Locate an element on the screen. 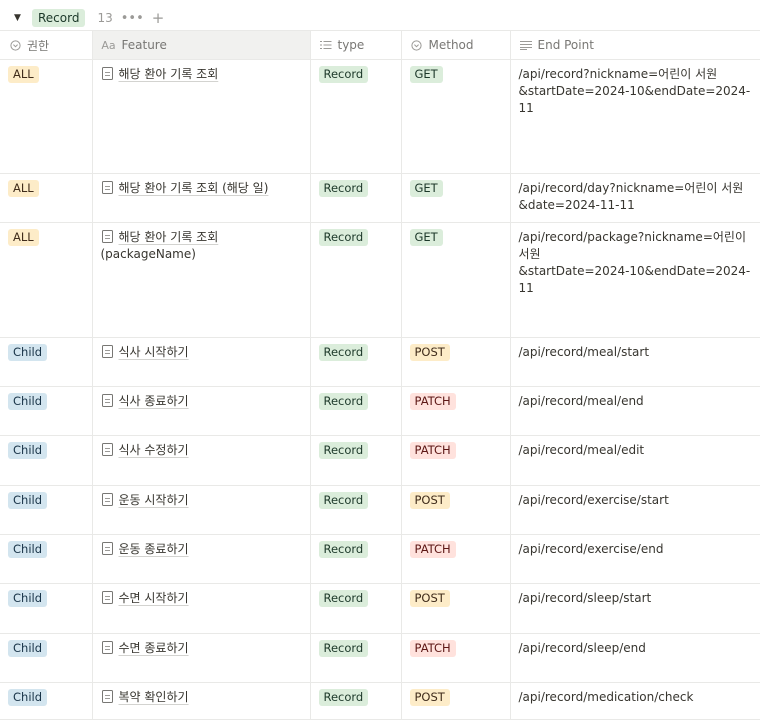 The width and height of the screenshot is (760, 720). feature-cell: 수면 종료하기 is located at coordinates (201, 658).